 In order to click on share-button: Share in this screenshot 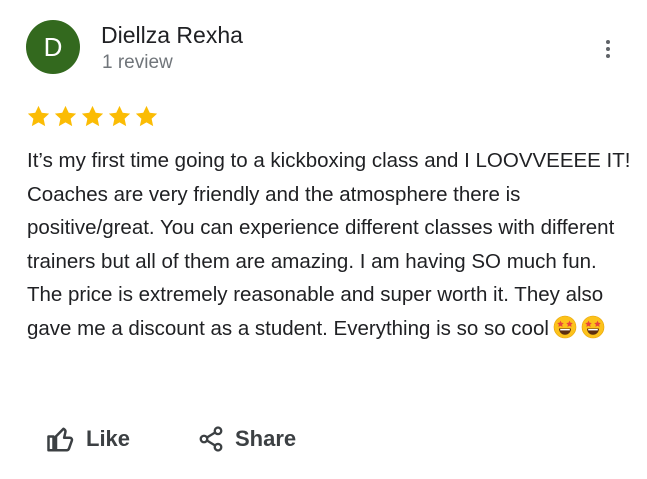, I will do `click(246, 439)`.